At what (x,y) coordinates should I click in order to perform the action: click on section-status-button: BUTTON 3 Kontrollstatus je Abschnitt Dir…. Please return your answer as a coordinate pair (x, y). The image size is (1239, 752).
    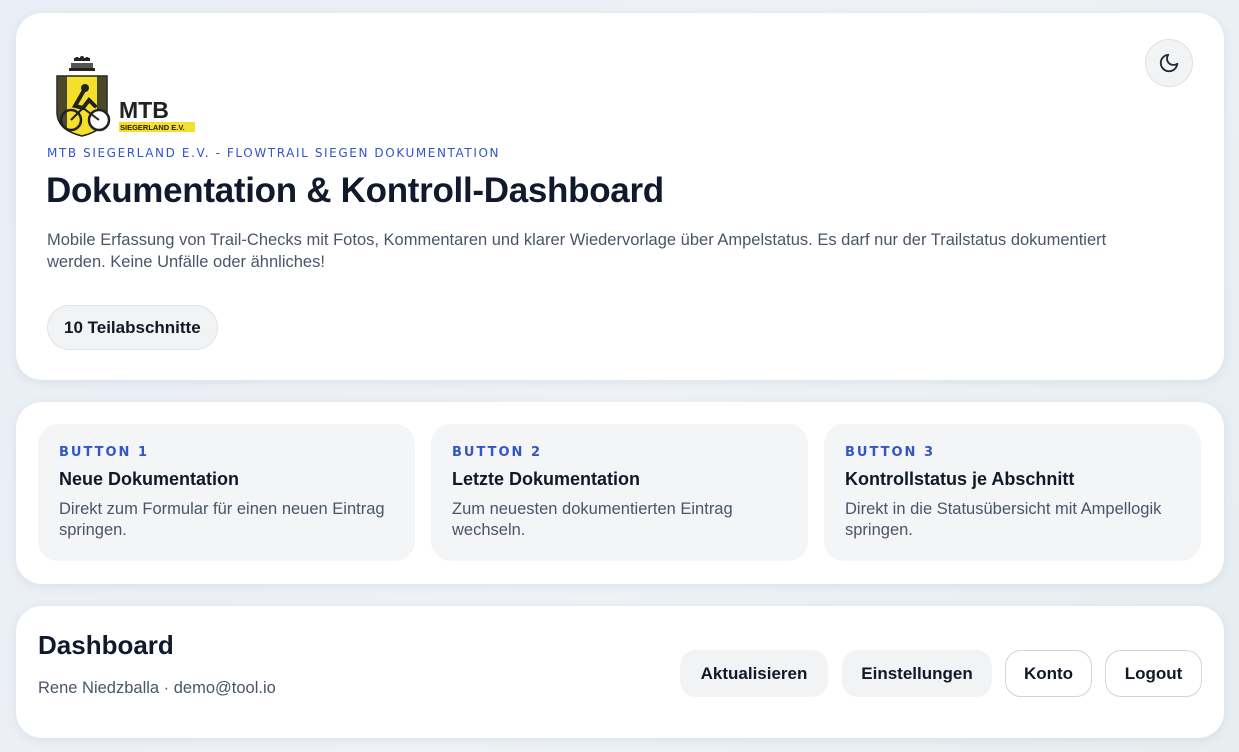
    Looking at the image, I should click on (1012, 492).